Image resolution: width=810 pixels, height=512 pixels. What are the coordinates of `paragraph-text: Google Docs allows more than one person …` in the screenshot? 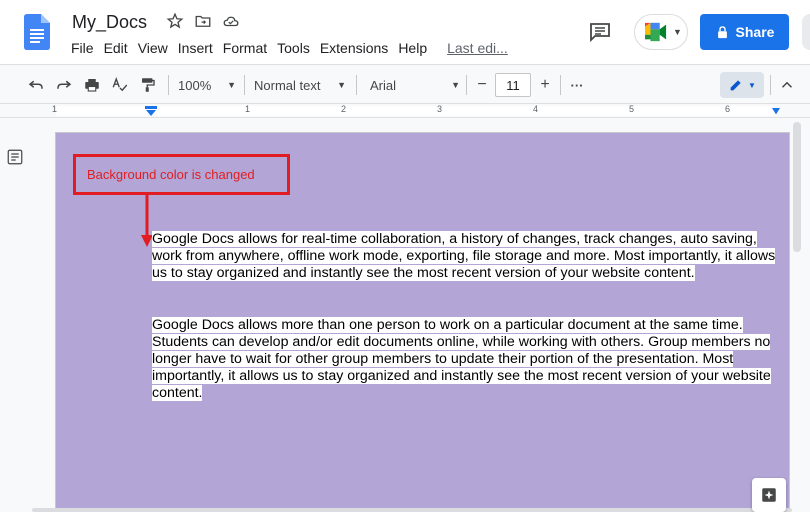 It's located at (461, 359).